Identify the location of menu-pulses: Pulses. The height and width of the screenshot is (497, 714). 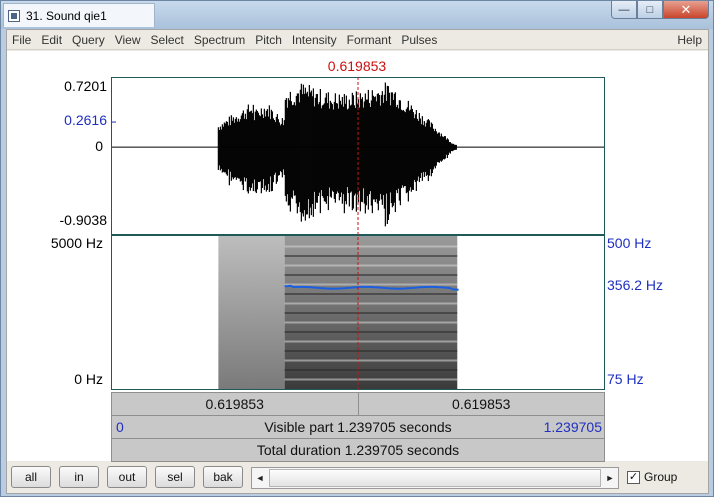
(419, 40).